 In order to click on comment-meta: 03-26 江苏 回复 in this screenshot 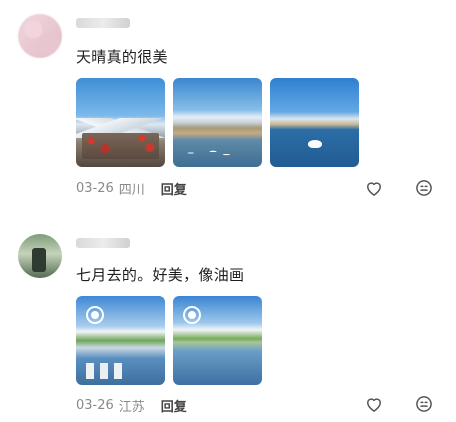, I will do `click(131, 405)`.